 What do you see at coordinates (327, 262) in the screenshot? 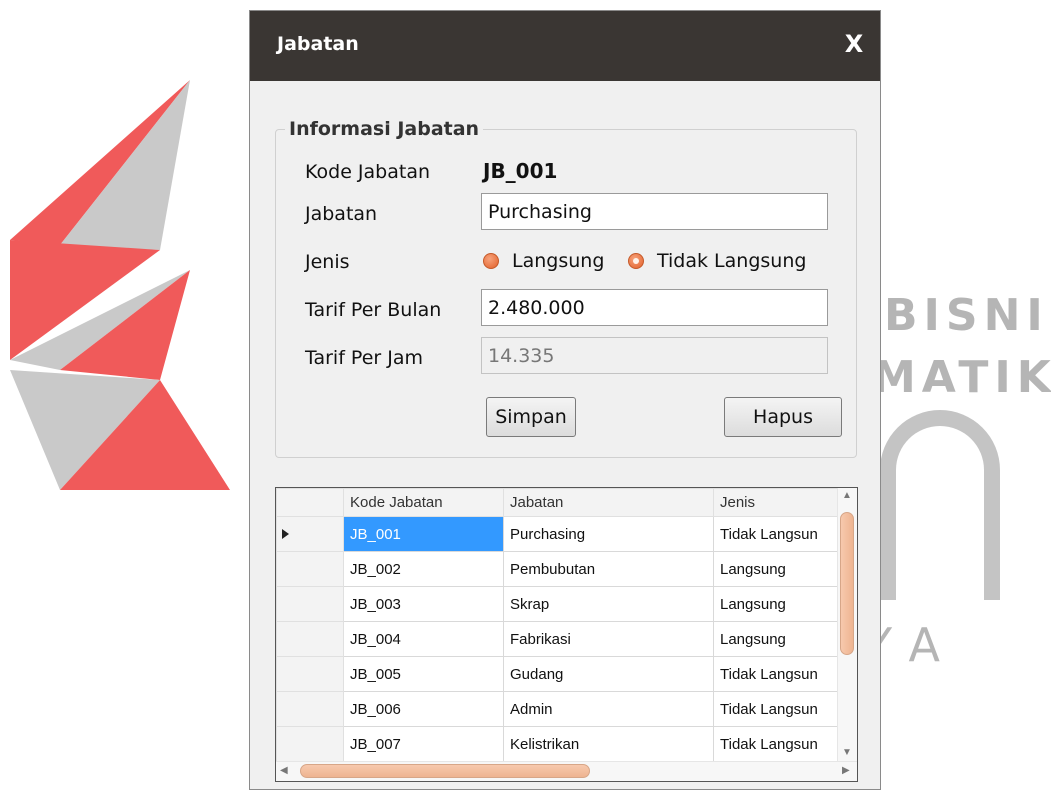
I see `jenis-label: Jenis` at bounding box center [327, 262].